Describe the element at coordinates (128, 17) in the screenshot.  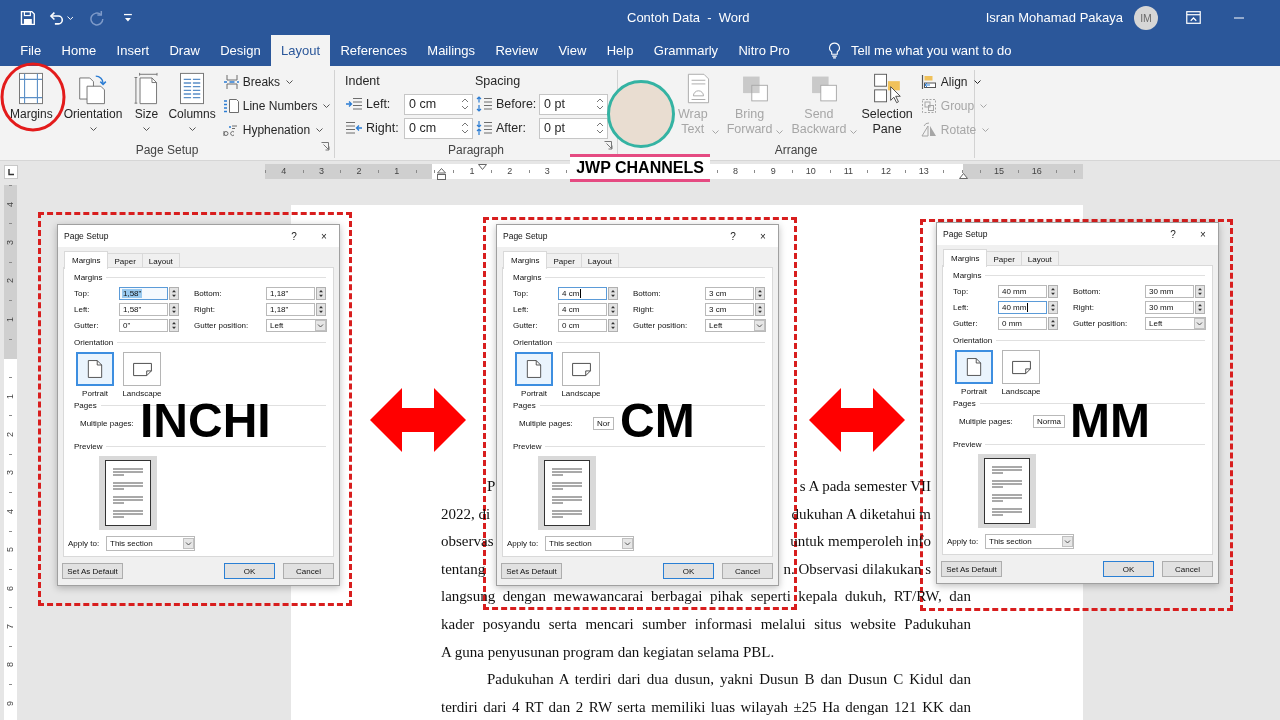
I see `customize-icon` at that location.